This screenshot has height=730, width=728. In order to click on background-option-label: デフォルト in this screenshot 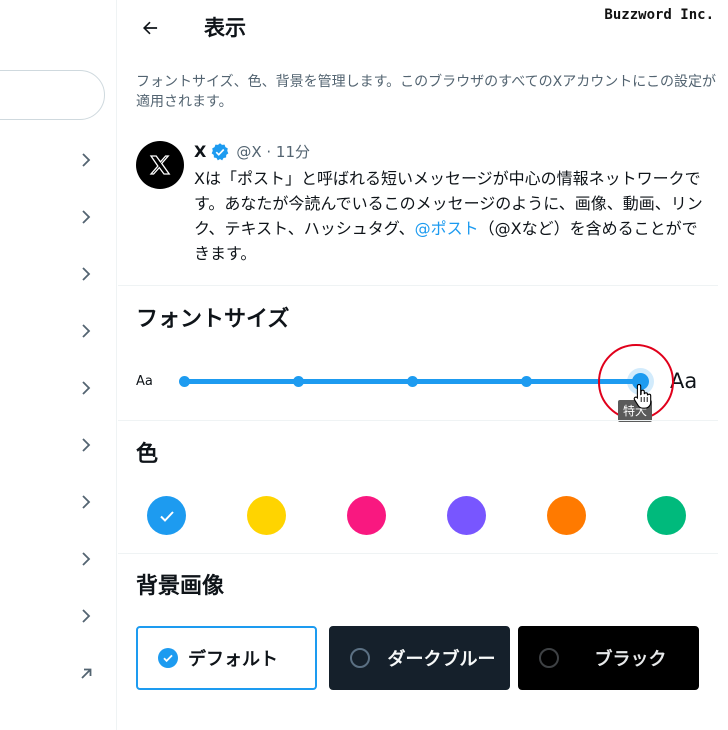, I will do `click(233, 659)`.